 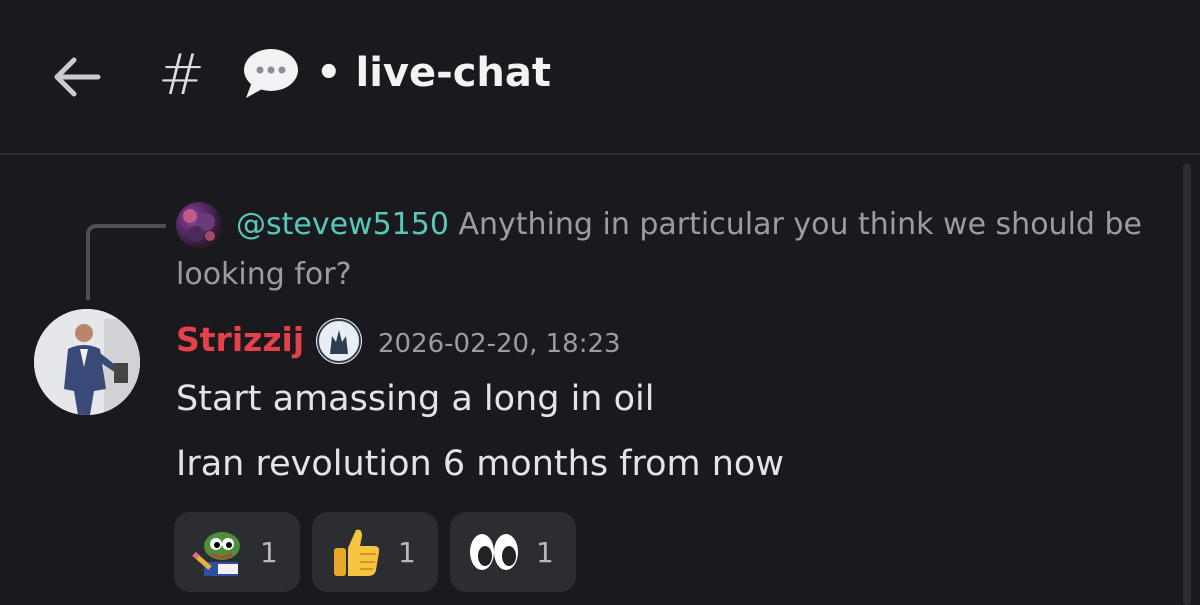 I want to click on message-line: Iran revolution 6 months from now, so click(x=480, y=464).